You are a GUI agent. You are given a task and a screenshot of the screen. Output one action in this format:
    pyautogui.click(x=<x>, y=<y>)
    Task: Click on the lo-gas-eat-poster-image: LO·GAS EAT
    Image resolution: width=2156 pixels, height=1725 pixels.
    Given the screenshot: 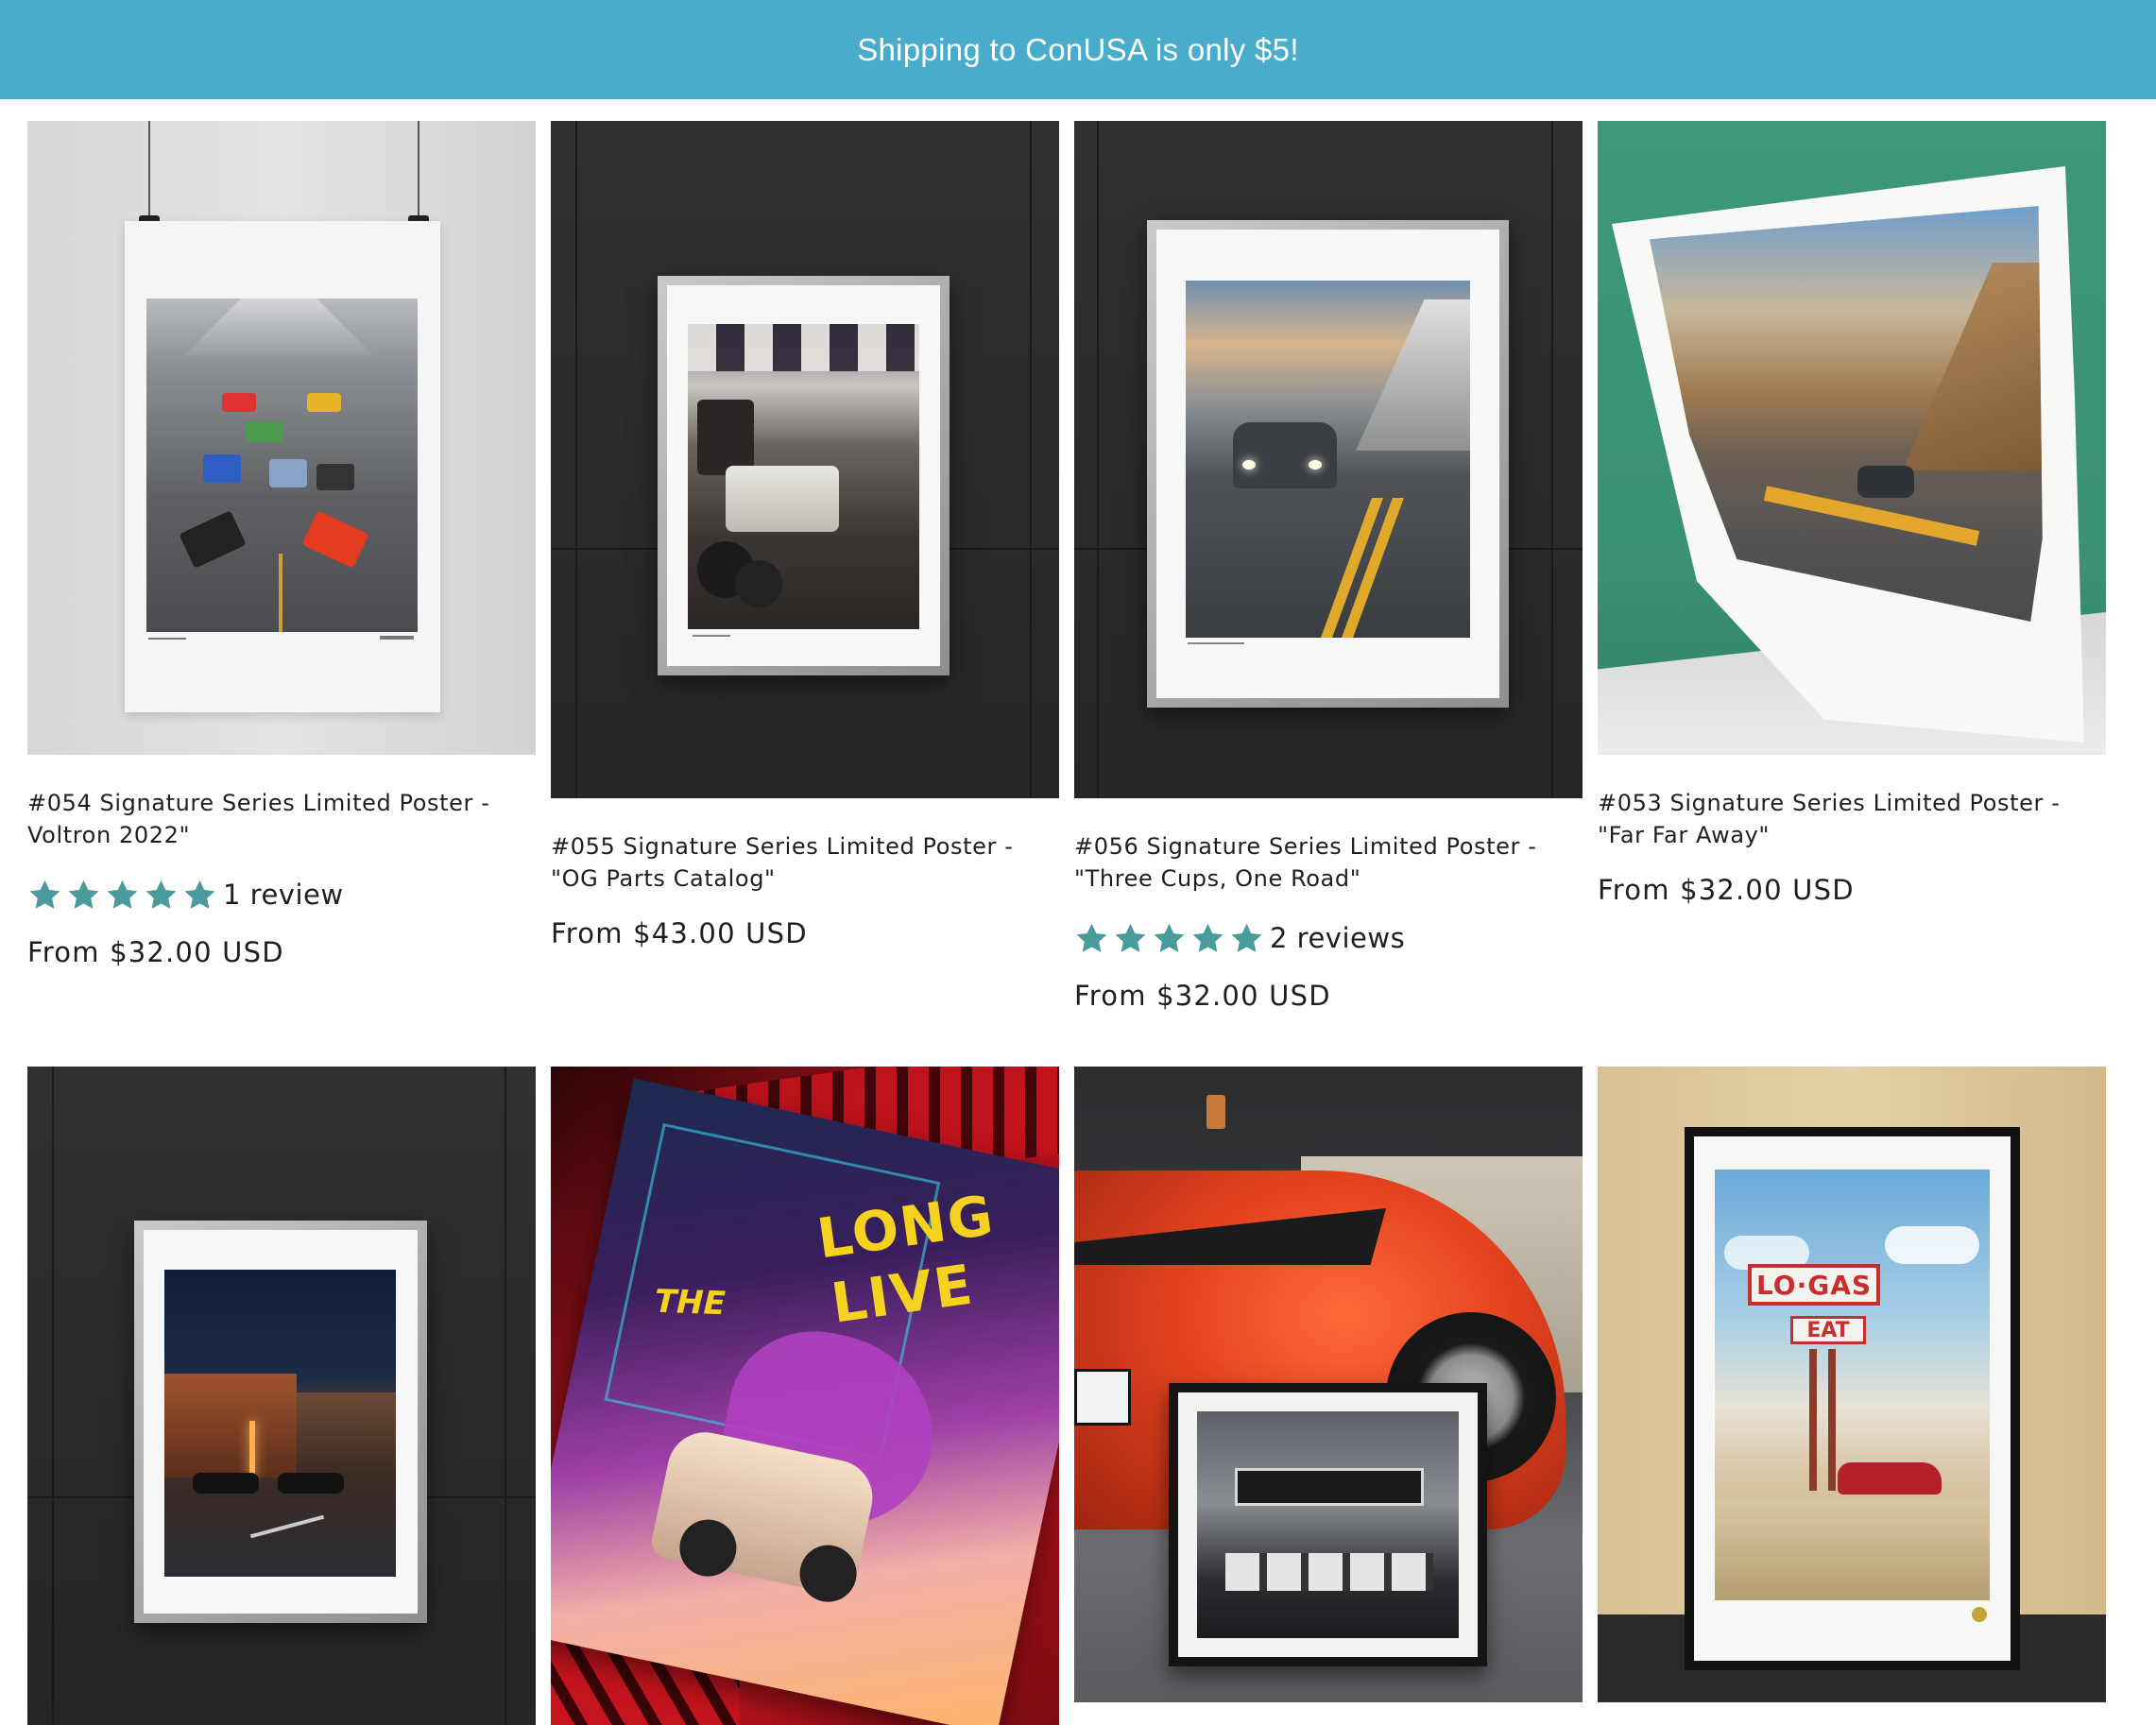 What is the action you would take?
    pyautogui.click(x=1852, y=1384)
    